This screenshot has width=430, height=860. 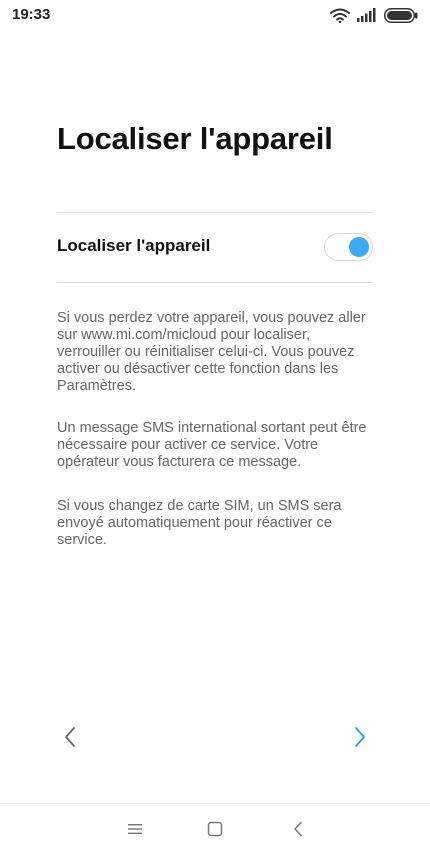 What do you see at coordinates (340, 15) in the screenshot?
I see `wifi-icon` at bounding box center [340, 15].